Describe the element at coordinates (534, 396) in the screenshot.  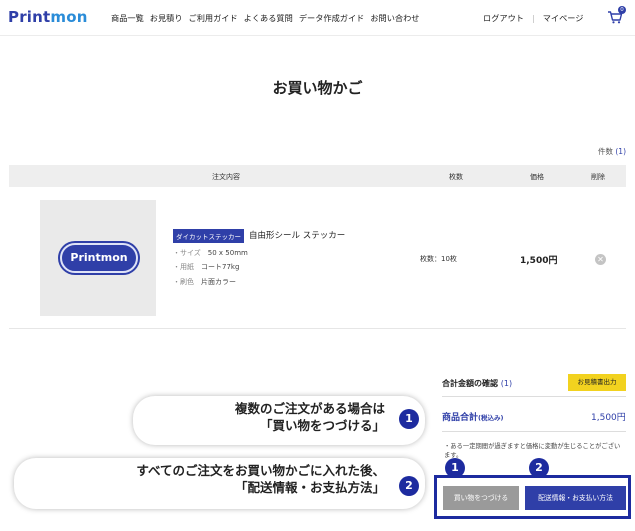
I see `summary-divider` at that location.